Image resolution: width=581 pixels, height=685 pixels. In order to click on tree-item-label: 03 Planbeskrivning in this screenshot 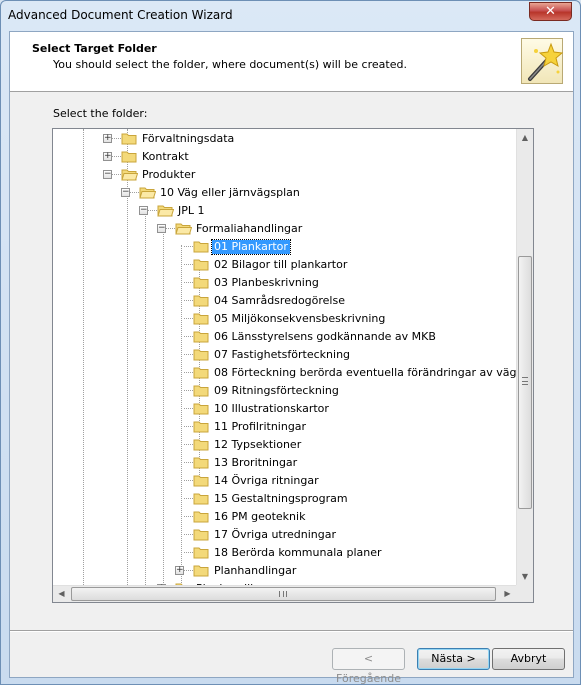, I will do `click(266, 282)`.